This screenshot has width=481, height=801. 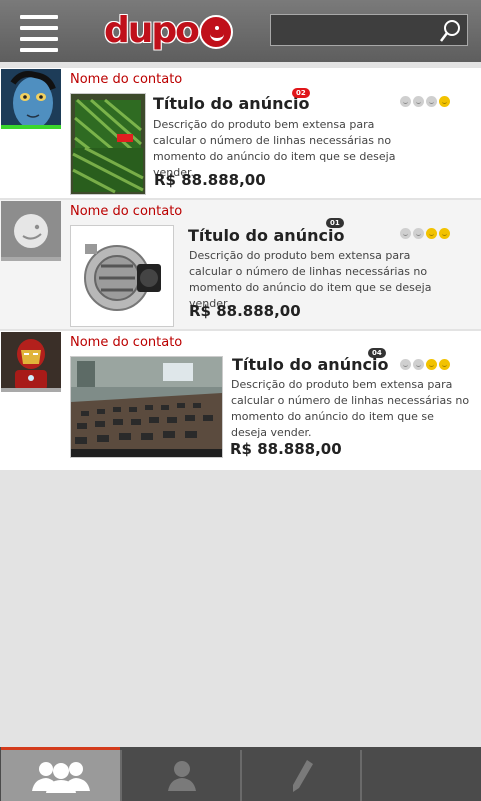 I want to click on bottom-tab-bar, so click(x=240, y=774).